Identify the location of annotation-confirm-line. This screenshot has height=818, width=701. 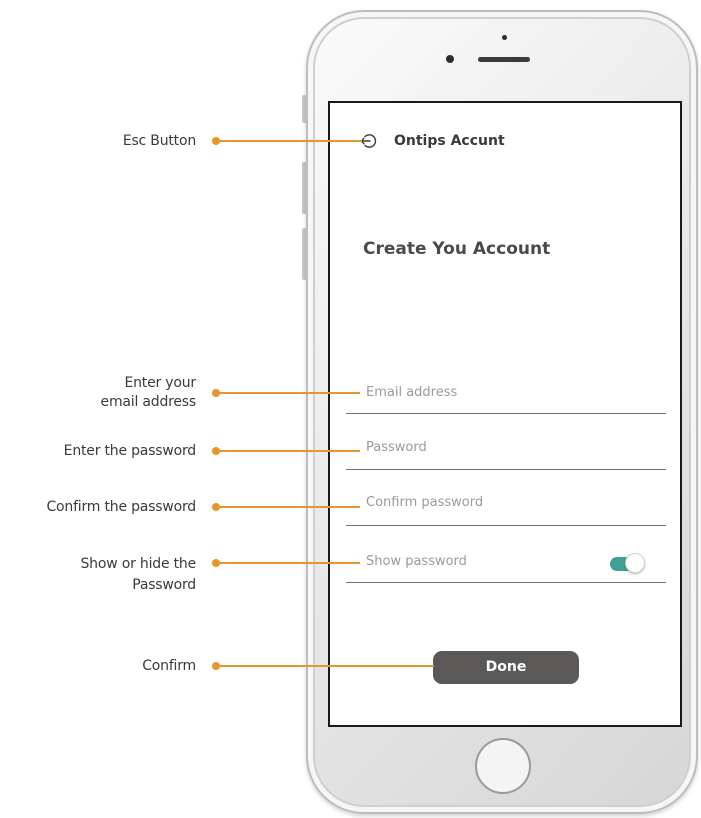
(325, 666).